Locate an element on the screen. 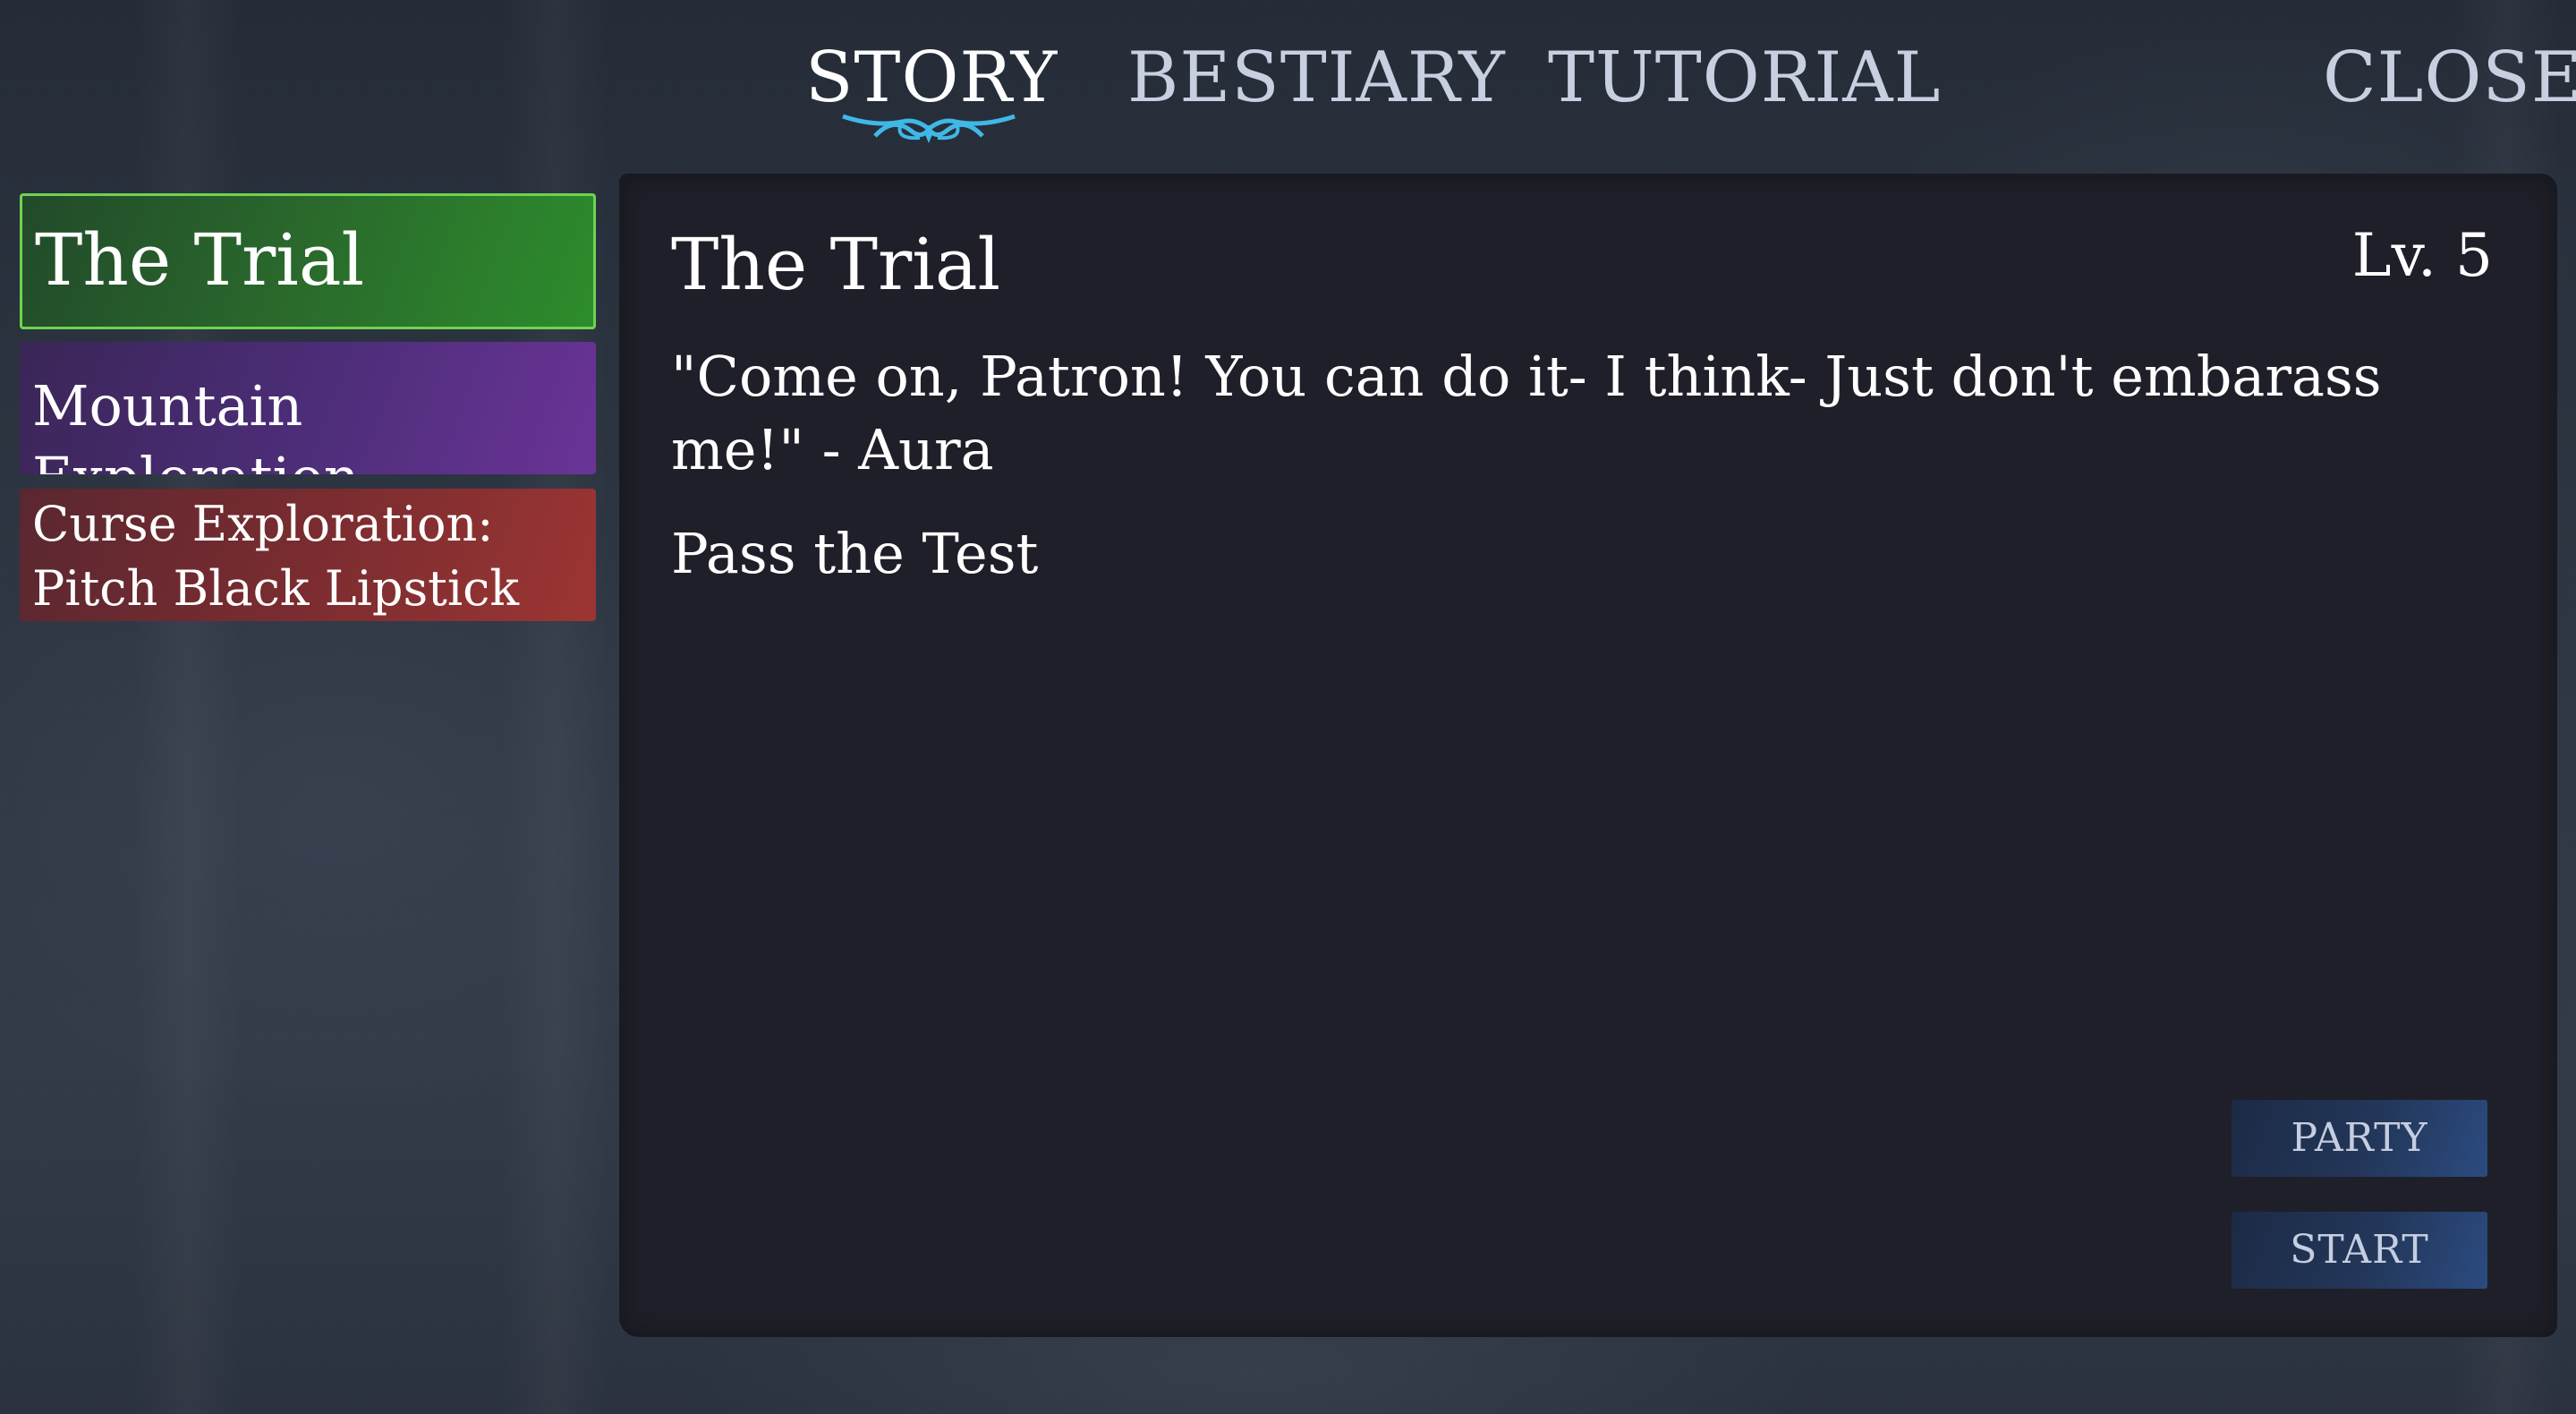 This screenshot has height=1414, width=2576. quest-item-the-trial: The Trial is located at coordinates (308, 261).